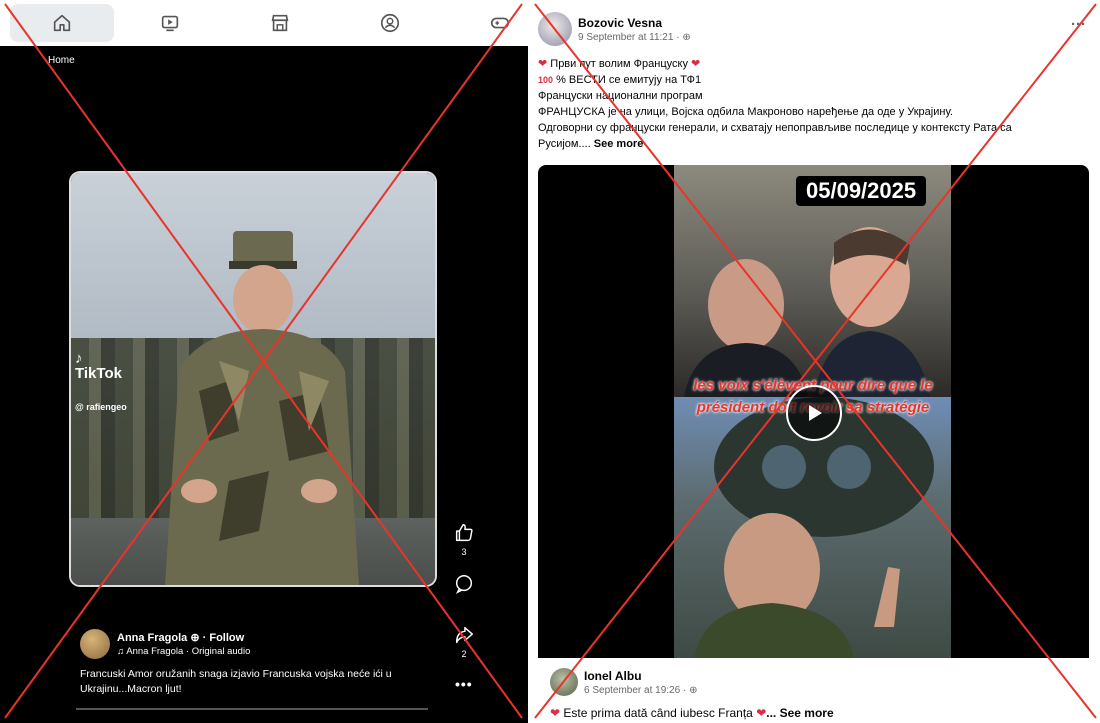 The width and height of the screenshot is (1100, 723). I want to click on nav-tab-home, so click(62, 23).